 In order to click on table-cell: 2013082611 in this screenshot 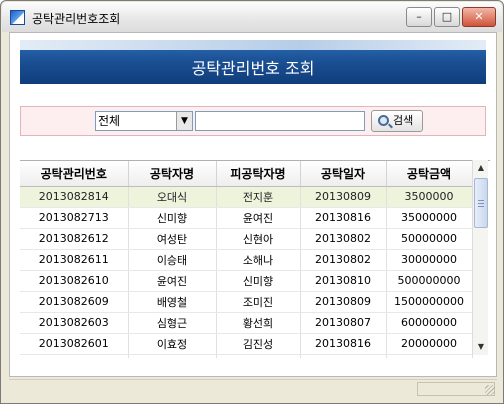, I will do `click(74, 260)`.